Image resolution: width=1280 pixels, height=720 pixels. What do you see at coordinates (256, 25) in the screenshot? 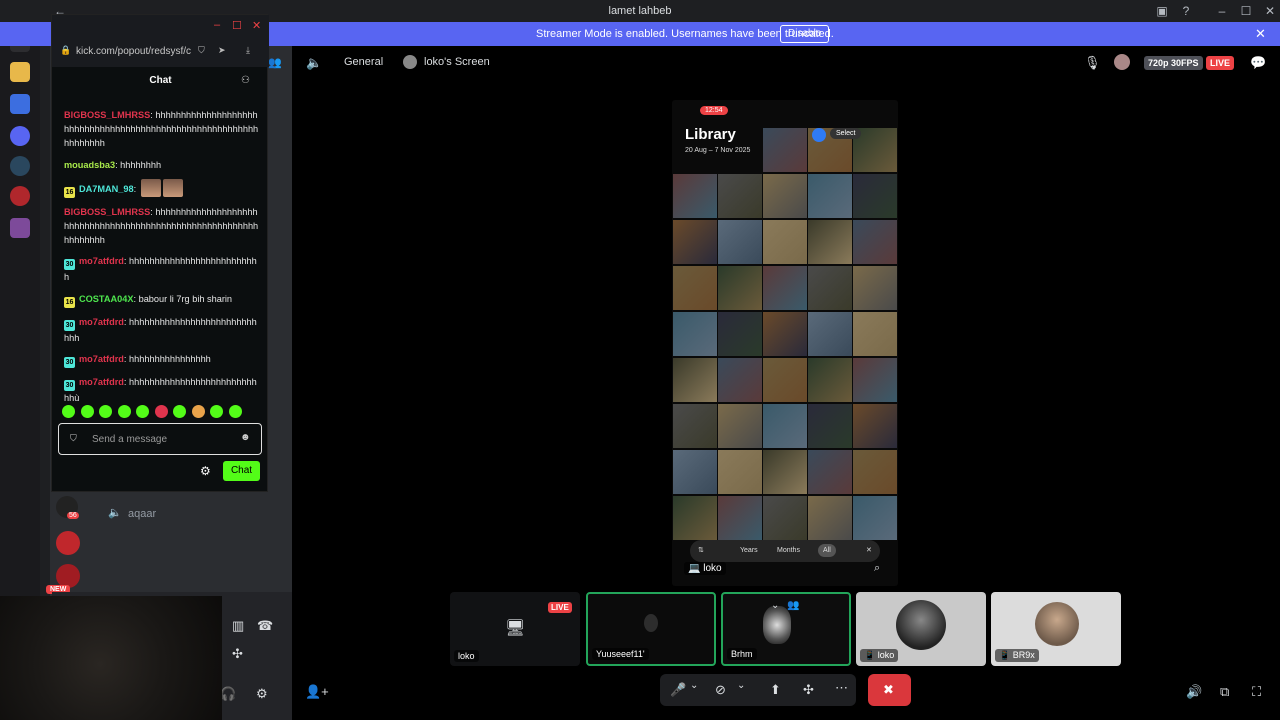
I see `popout-close-icon: ✕` at bounding box center [256, 25].